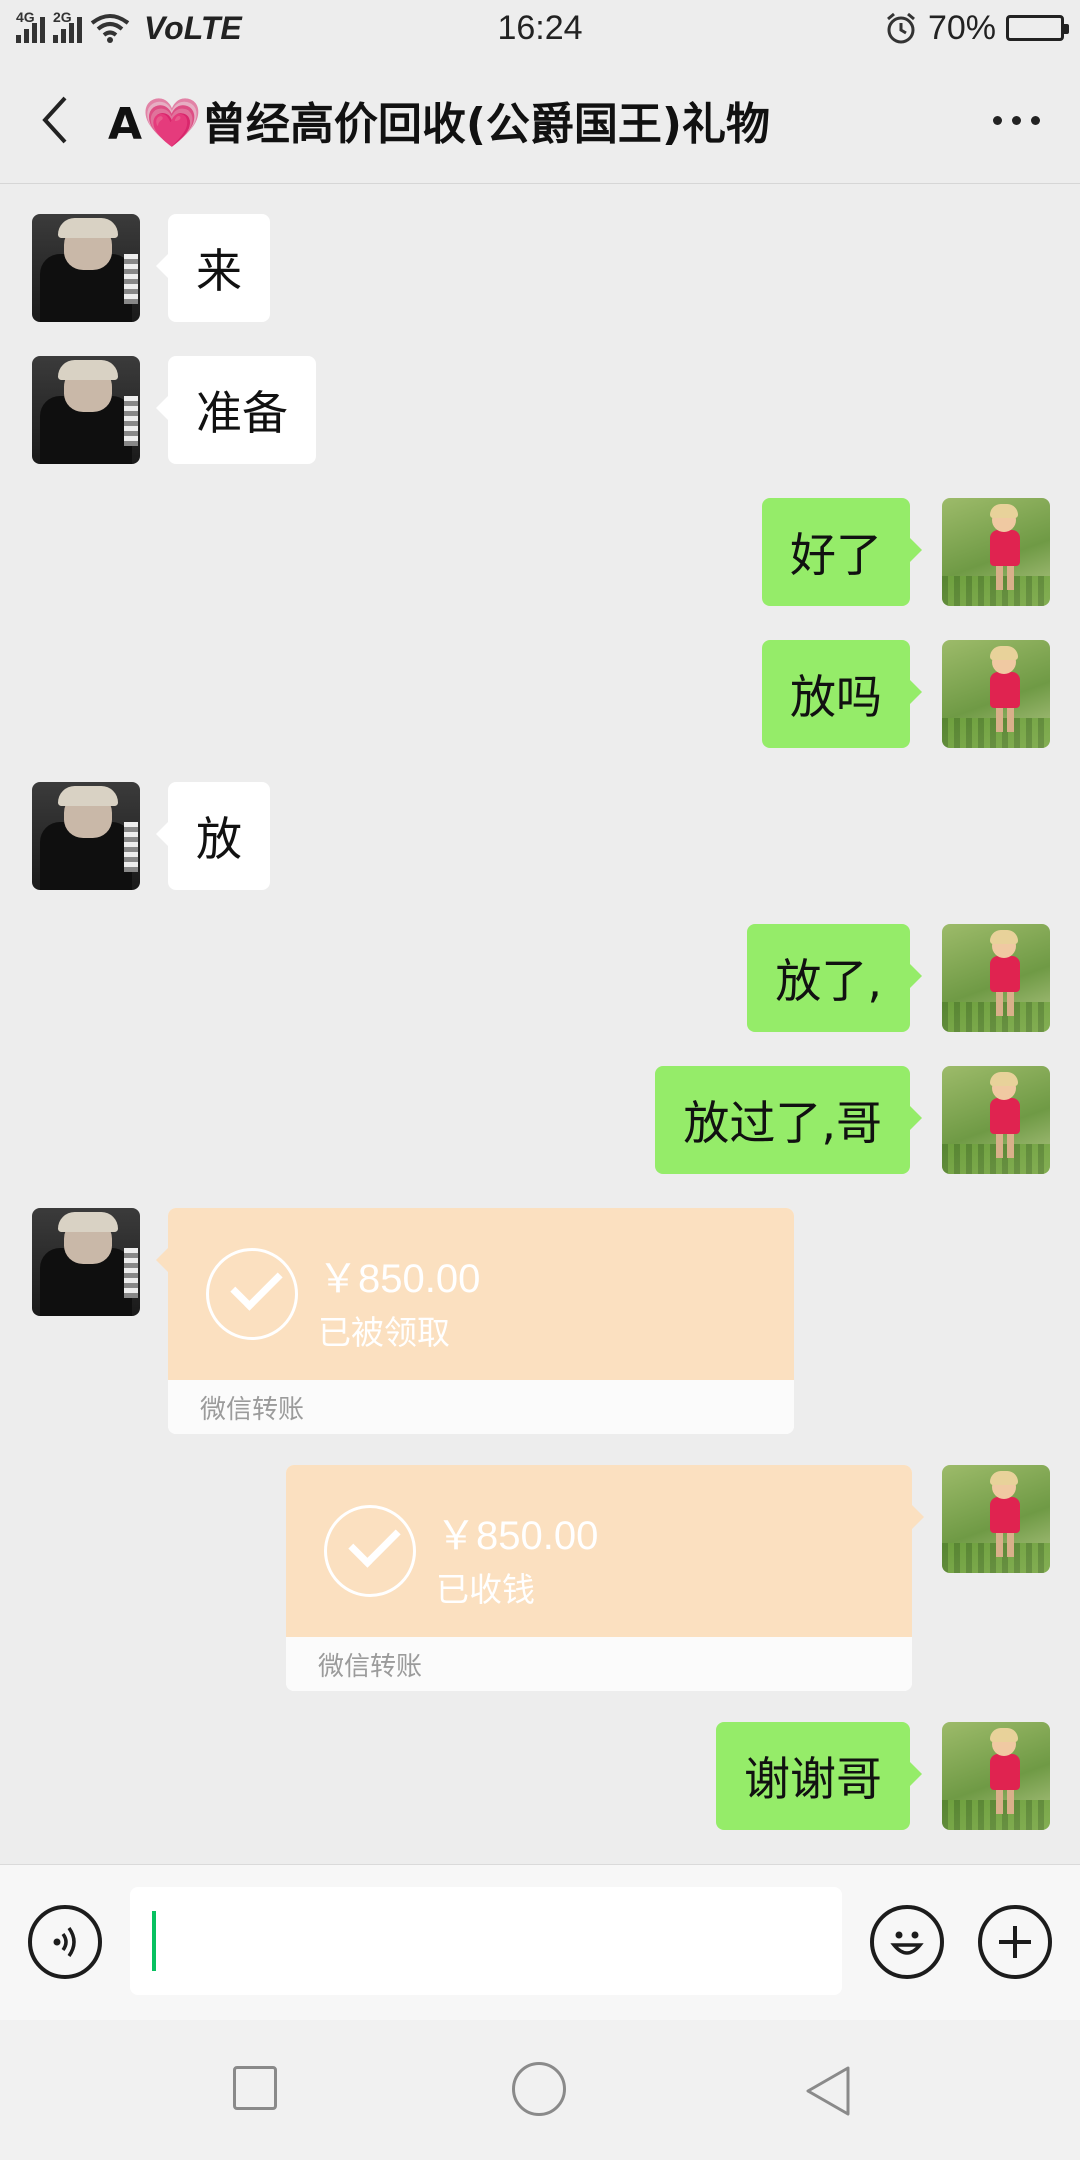 Image resolution: width=1080 pixels, height=2160 pixels. What do you see at coordinates (540, 268) in the screenshot?
I see `message-row: 来` at bounding box center [540, 268].